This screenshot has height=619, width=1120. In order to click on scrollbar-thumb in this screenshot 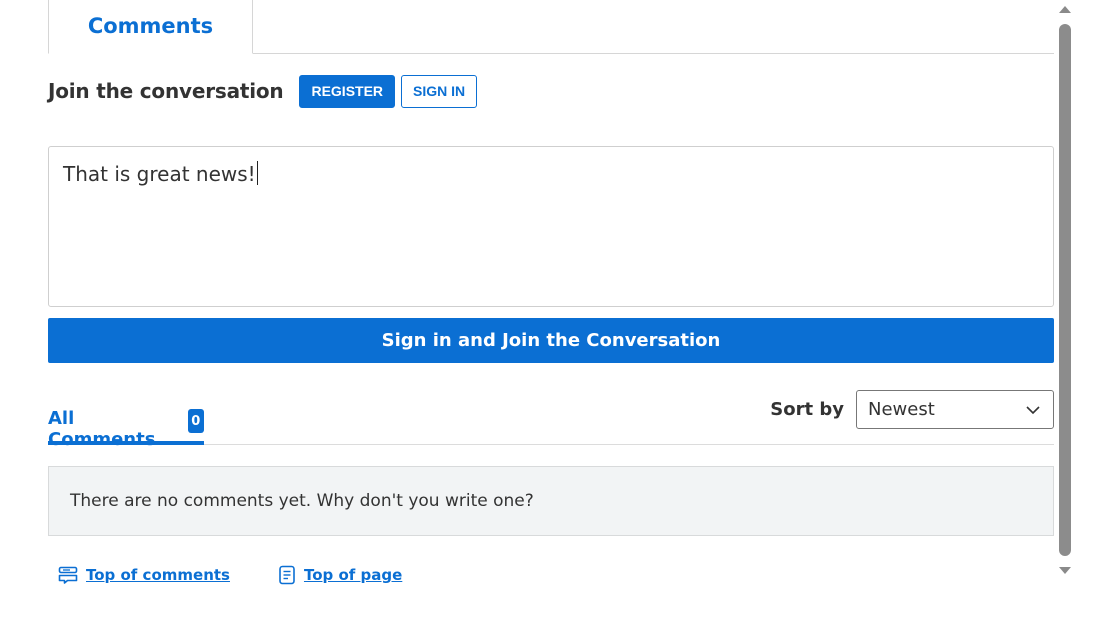, I will do `click(1065, 290)`.